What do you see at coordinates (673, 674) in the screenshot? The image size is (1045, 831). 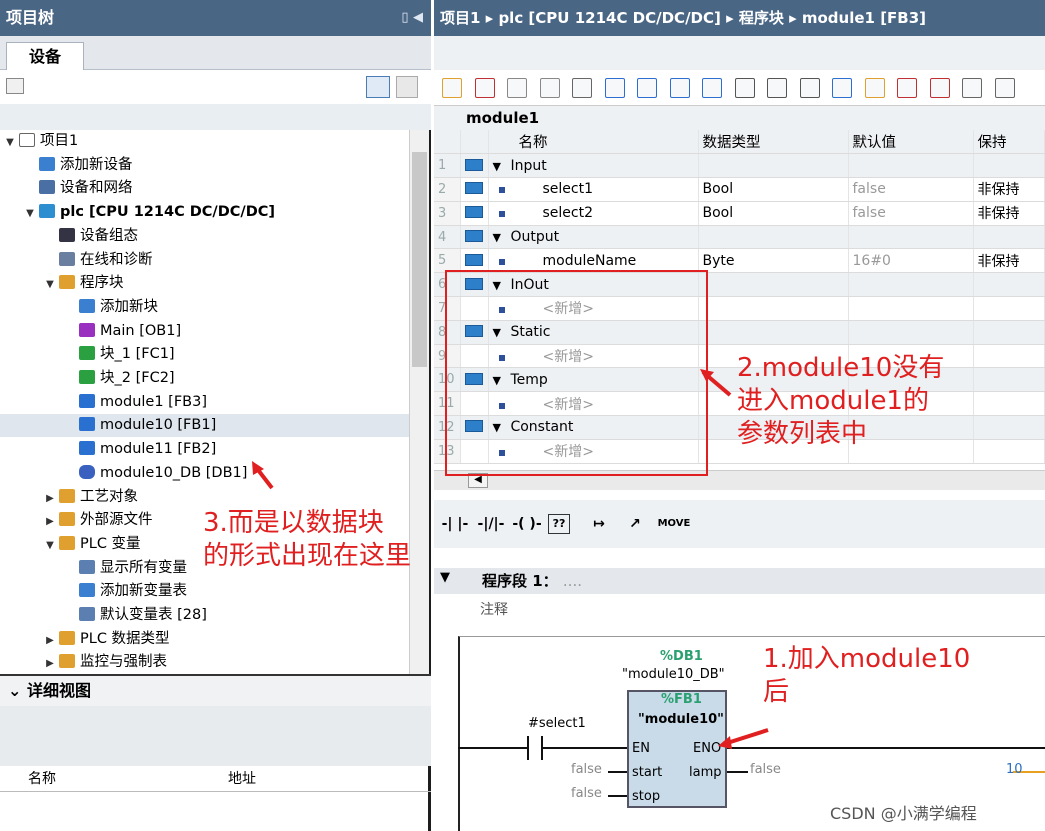 I see `db-name: "module10_DB"` at bounding box center [673, 674].